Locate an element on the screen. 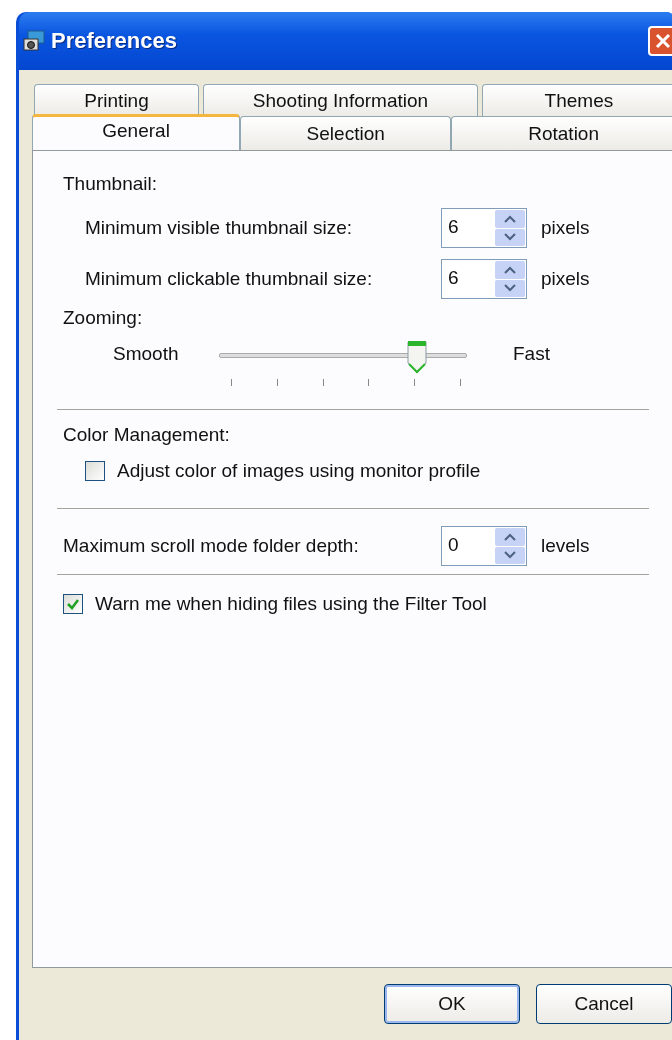  tab: Rotation is located at coordinates (561, 133).